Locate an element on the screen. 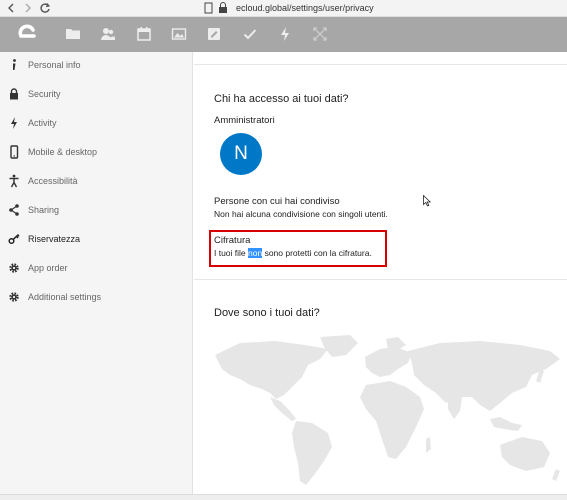 The height and width of the screenshot is (500, 567). e-logo-icon is located at coordinates (27, 34).